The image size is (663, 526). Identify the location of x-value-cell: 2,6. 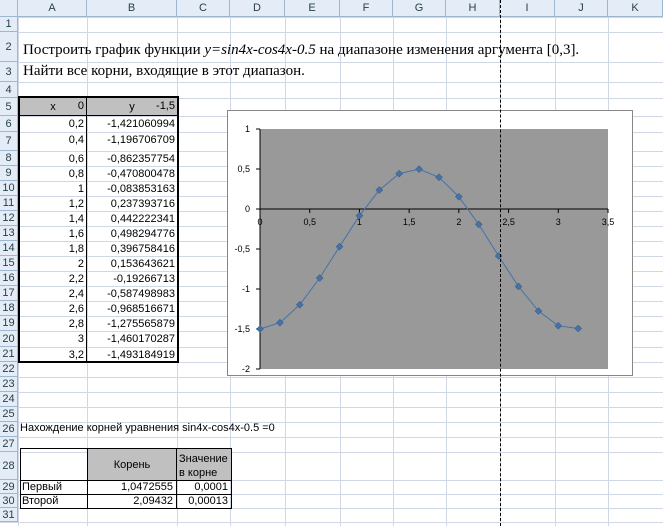
(52, 309).